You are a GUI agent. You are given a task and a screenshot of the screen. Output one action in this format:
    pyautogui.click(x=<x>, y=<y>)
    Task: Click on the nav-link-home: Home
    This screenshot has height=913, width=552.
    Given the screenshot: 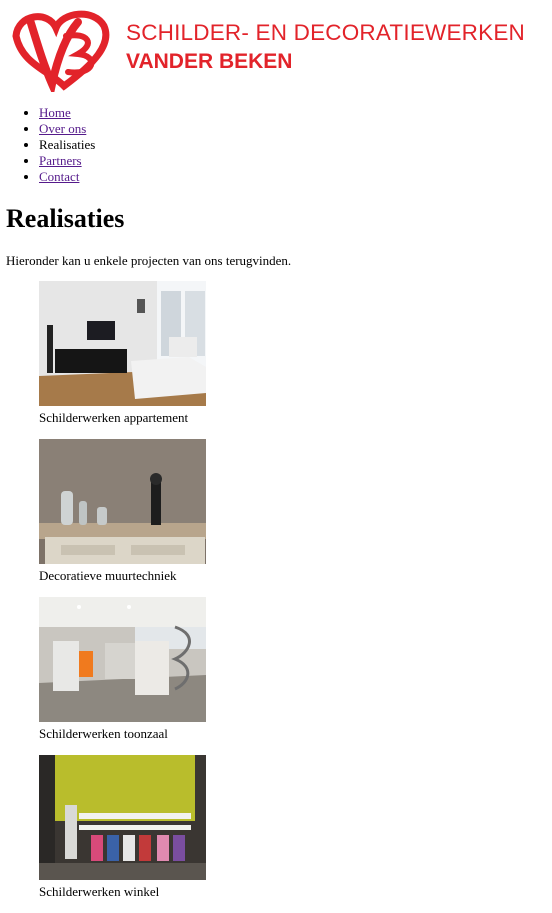 What is the action you would take?
    pyautogui.click(x=55, y=112)
    